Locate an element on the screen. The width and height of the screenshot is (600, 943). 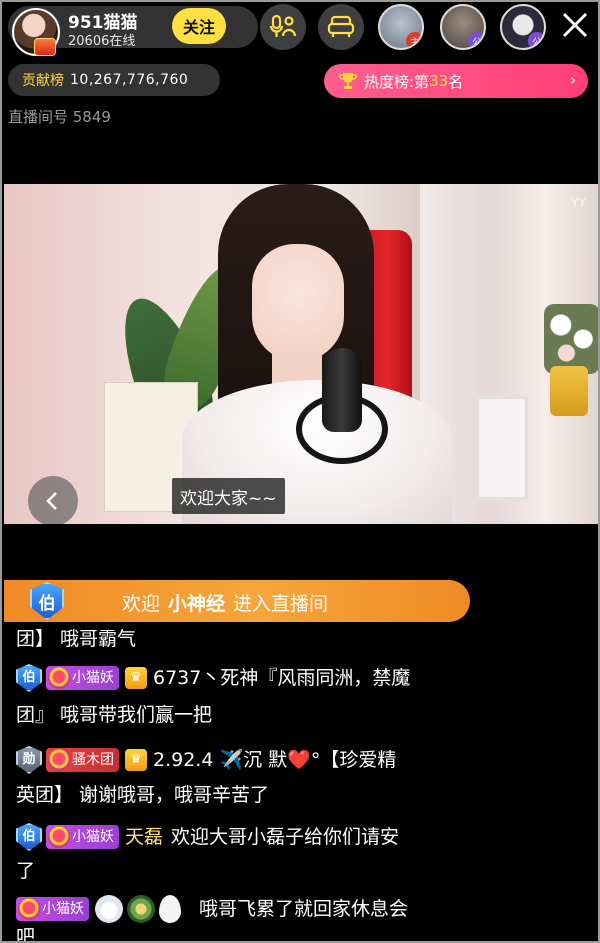
chat-line: 小猫妖 哦哥飞累了就回家休息会 is located at coordinates (212, 909).